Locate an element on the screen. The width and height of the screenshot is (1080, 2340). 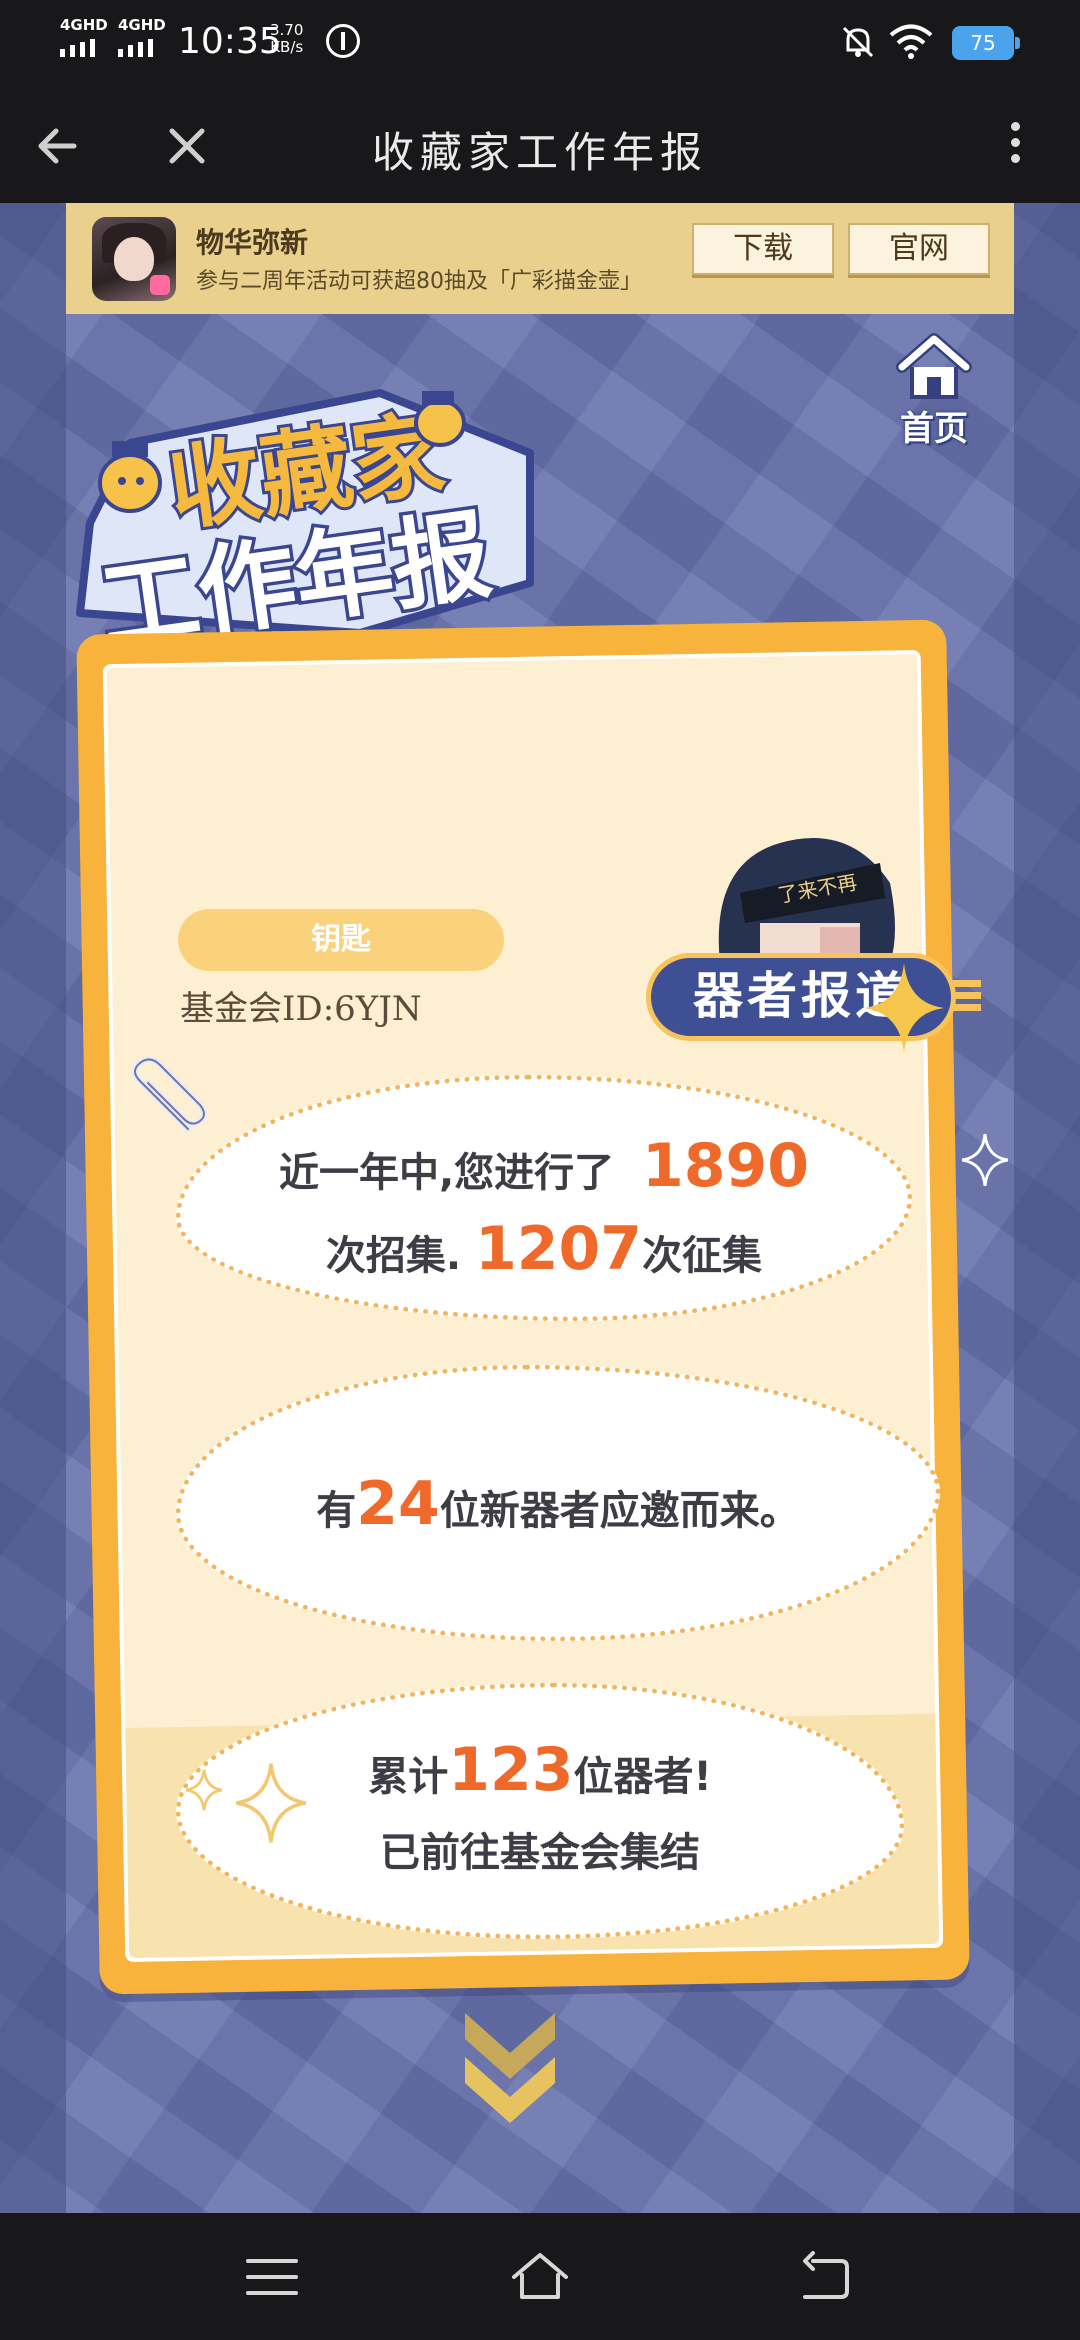
home-button: 首页 is located at coordinates (934, 391).